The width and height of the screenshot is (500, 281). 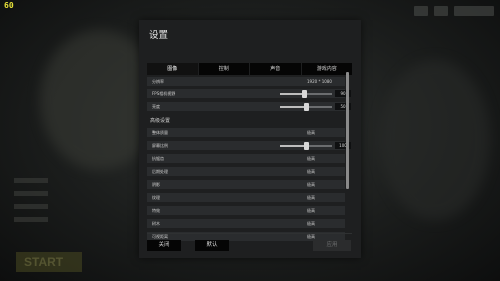 What do you see at coordinates (164, 245) in the screenshot?
I see `close-button: 关闭` at bounding box center [164, 245].